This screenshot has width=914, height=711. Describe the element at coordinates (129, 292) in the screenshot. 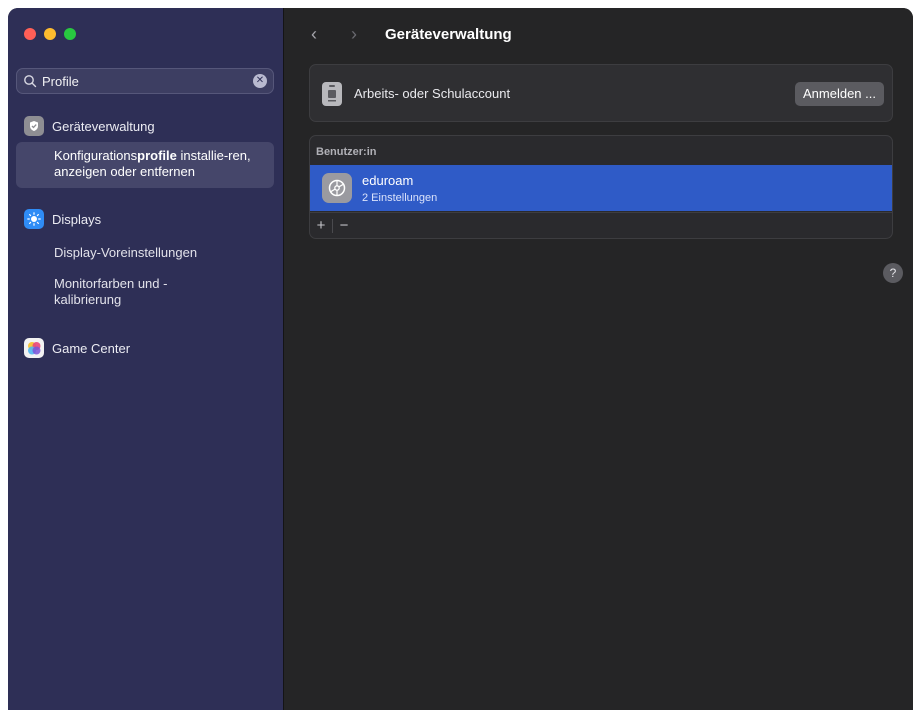

I see `search-result-monitor-colors: Monitorfarben und -kalibrierung` at that location.